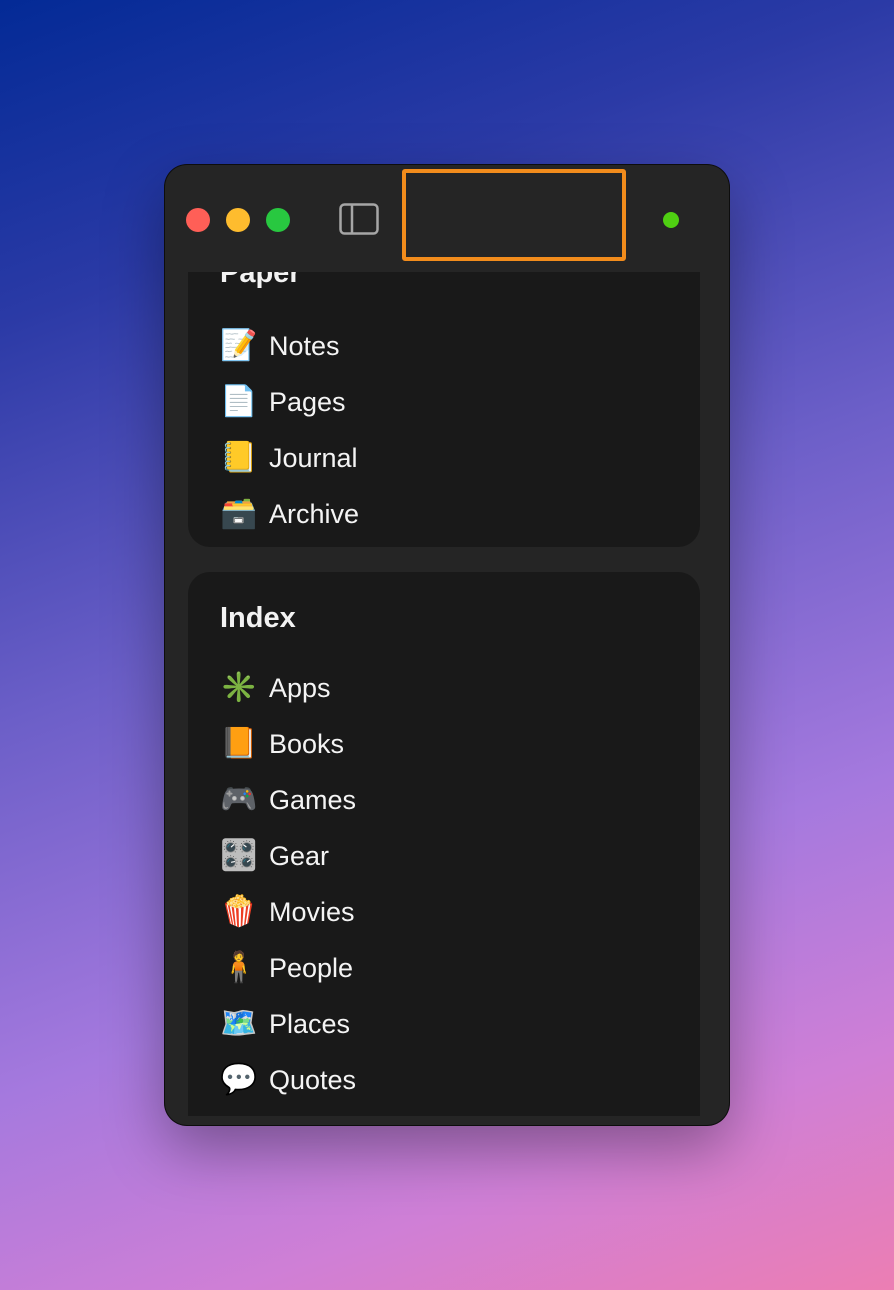  I want to click on list-item-label: Apps, so click(300, 687).